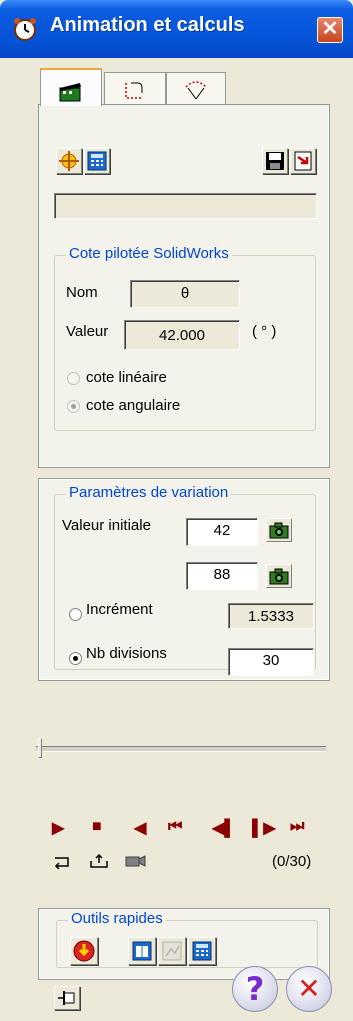 This screenshot has width=353, height=1021. Describe the element at coordinates (99, 861) in the screenshot. I see `bounce-icon` at that location.